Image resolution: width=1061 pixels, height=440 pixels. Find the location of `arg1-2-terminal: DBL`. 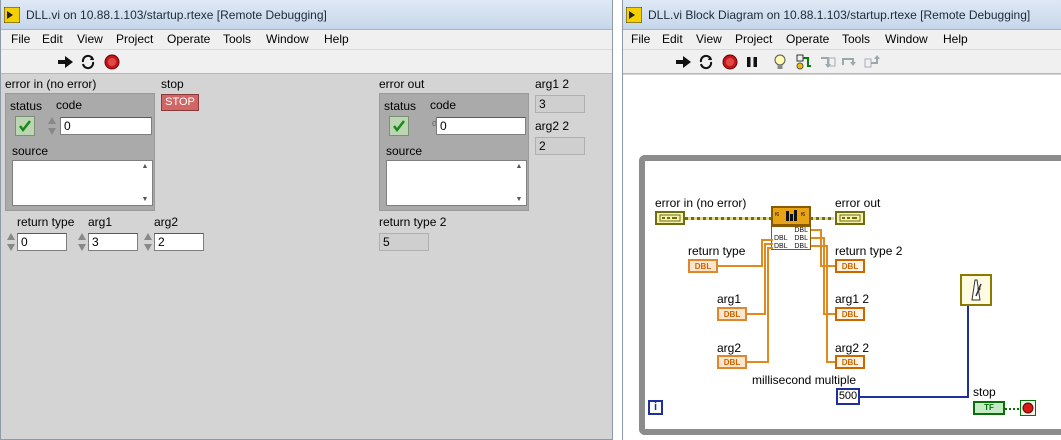

arg1-2-terminal: DBL is located at coordinates (850, 314).